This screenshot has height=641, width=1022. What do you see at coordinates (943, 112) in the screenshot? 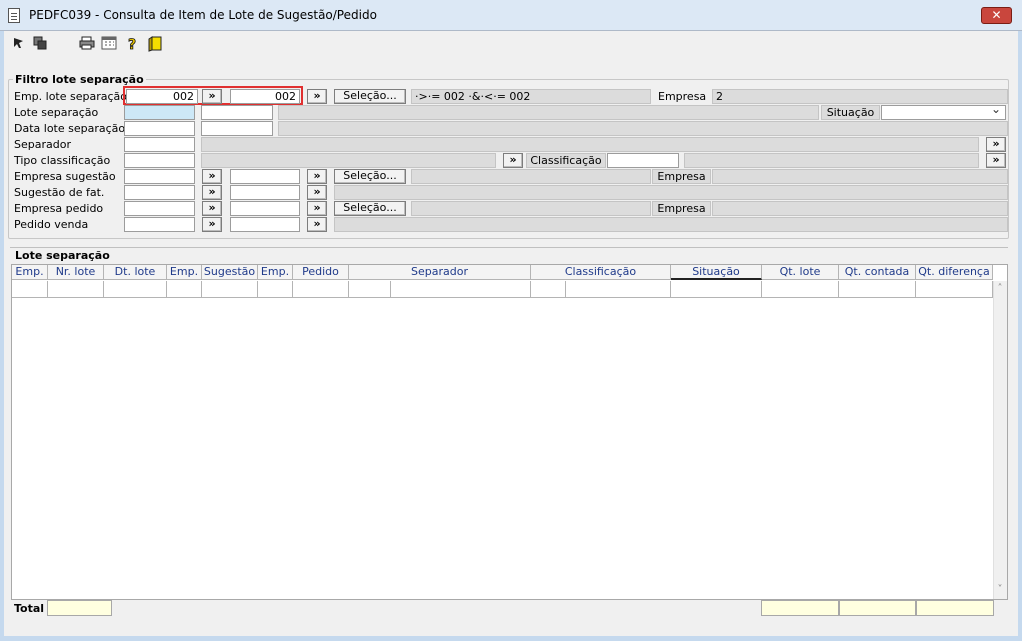
I see `situacao-select` at bounding box center [943, 112].